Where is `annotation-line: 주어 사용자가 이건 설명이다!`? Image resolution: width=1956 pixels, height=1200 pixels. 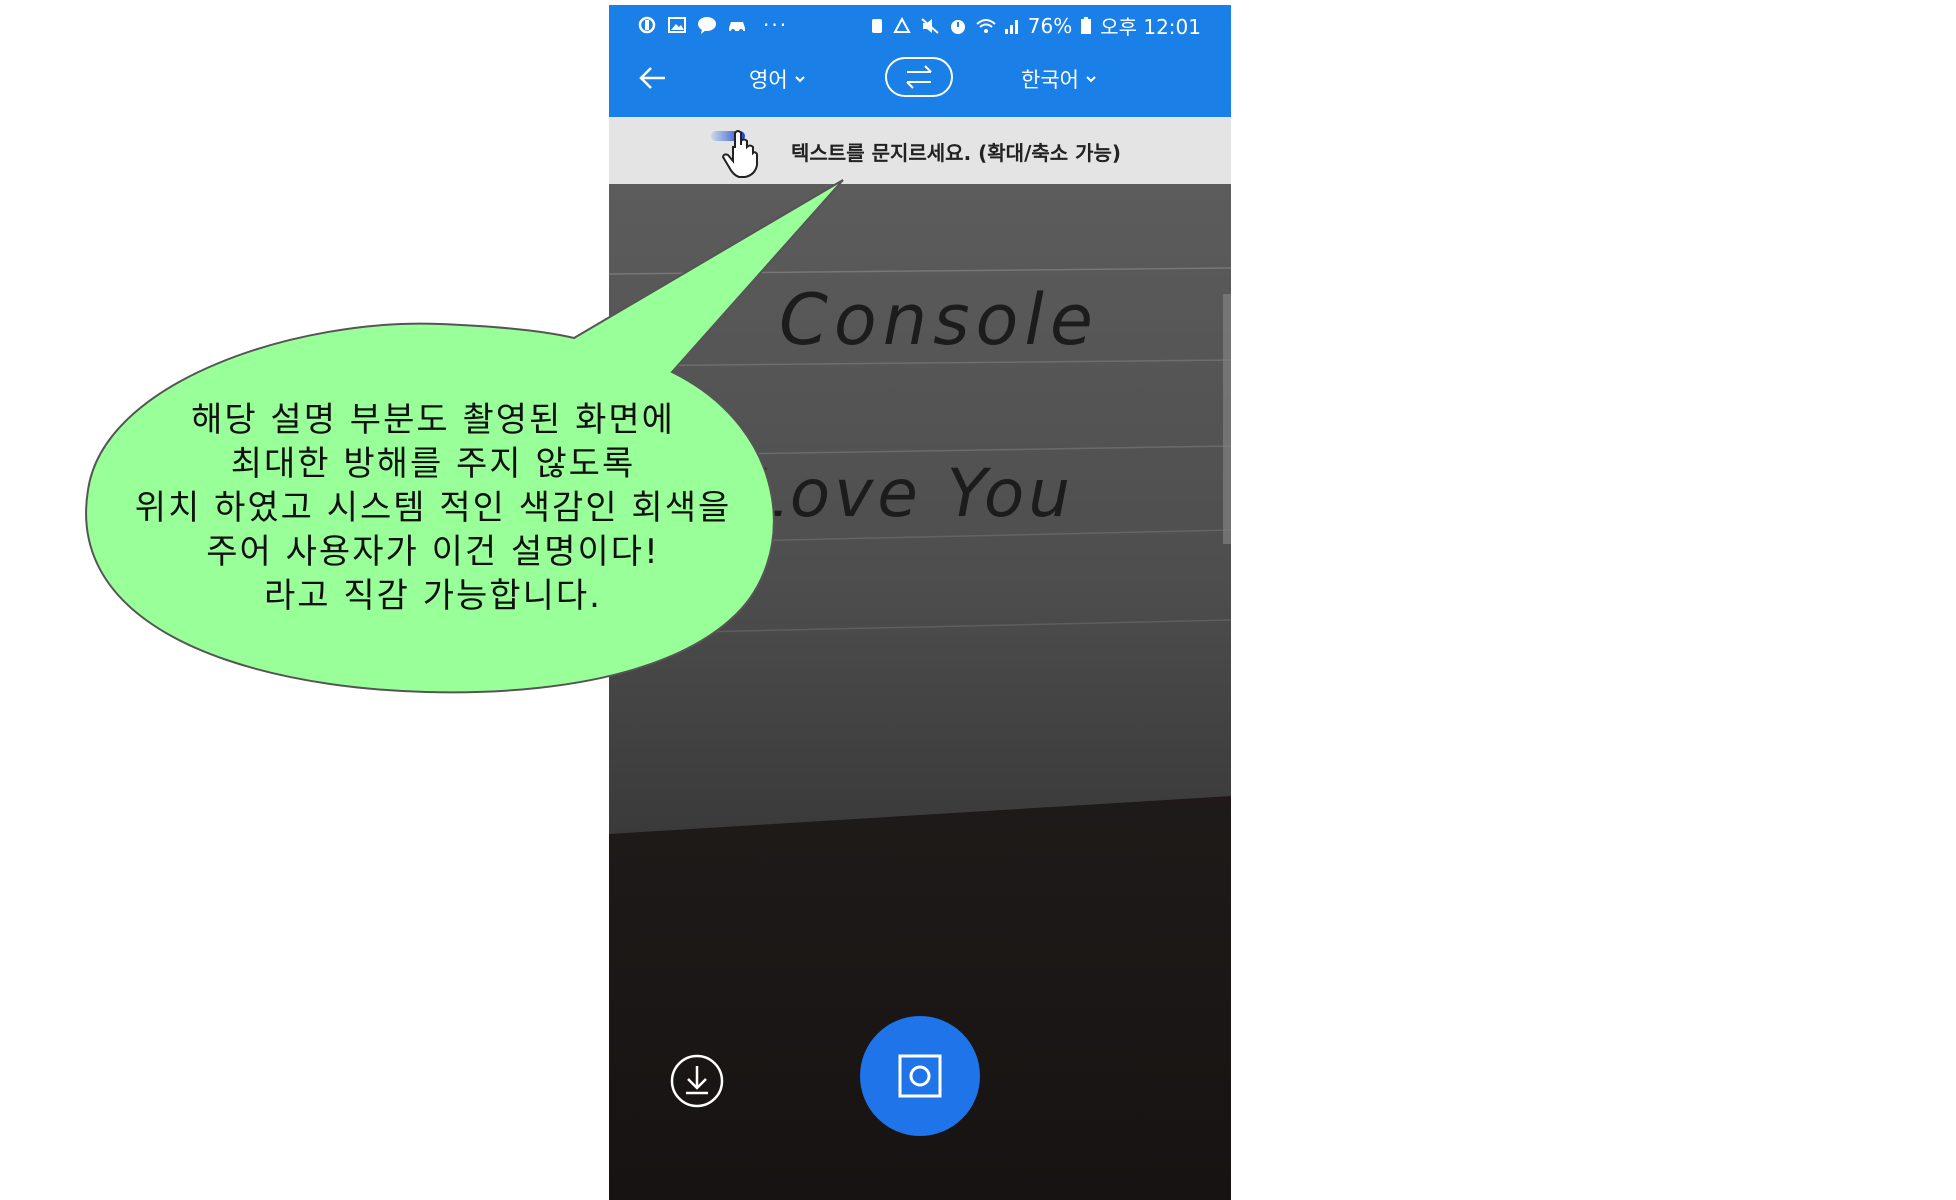 annotation-line: 주어 사용자가 이건 설명이다! is located at coordinates (433, 552).